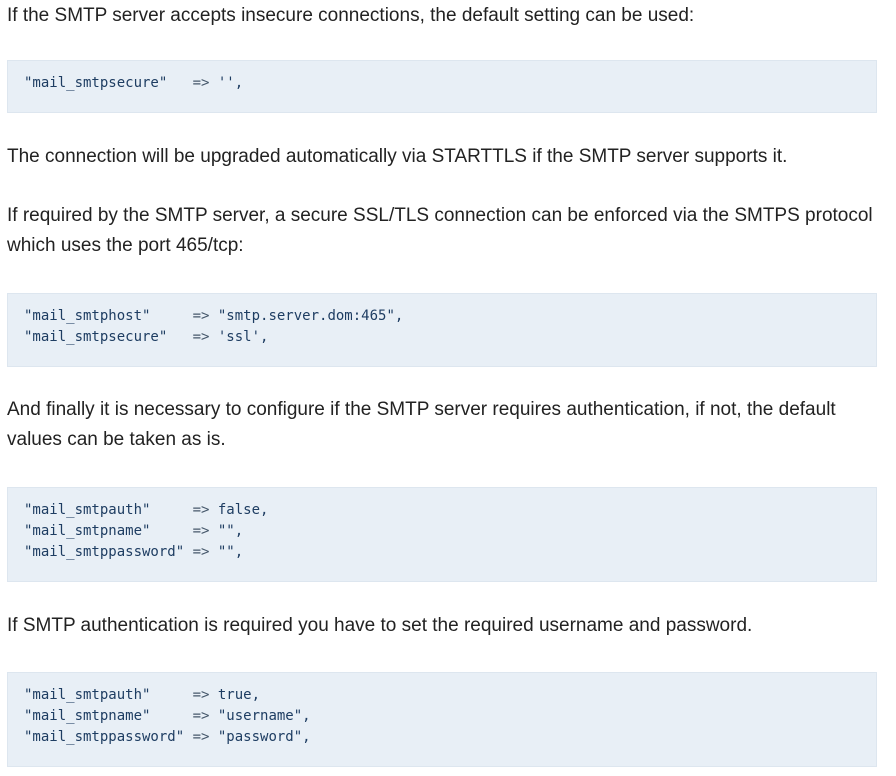  I want to click on config-value: 'ssl',, so click(243, 337).